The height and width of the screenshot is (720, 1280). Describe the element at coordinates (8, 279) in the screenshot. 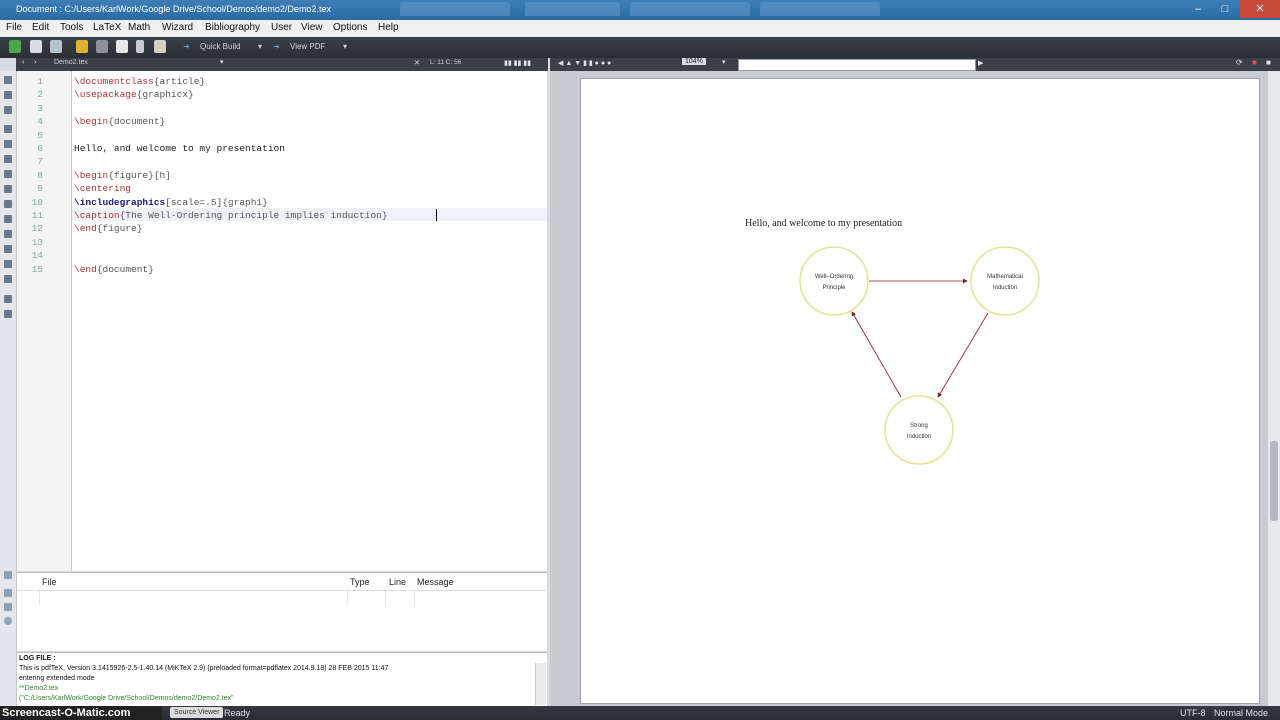

I see `asymptote-icon` at that location.